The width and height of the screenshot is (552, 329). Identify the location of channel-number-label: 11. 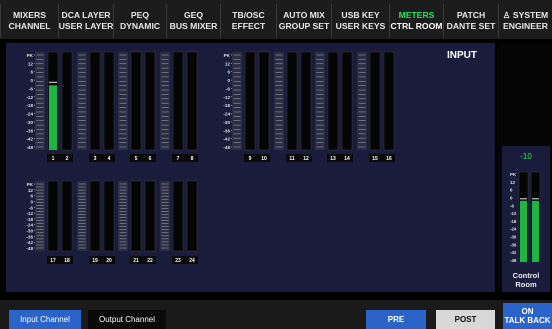
(292, 159).